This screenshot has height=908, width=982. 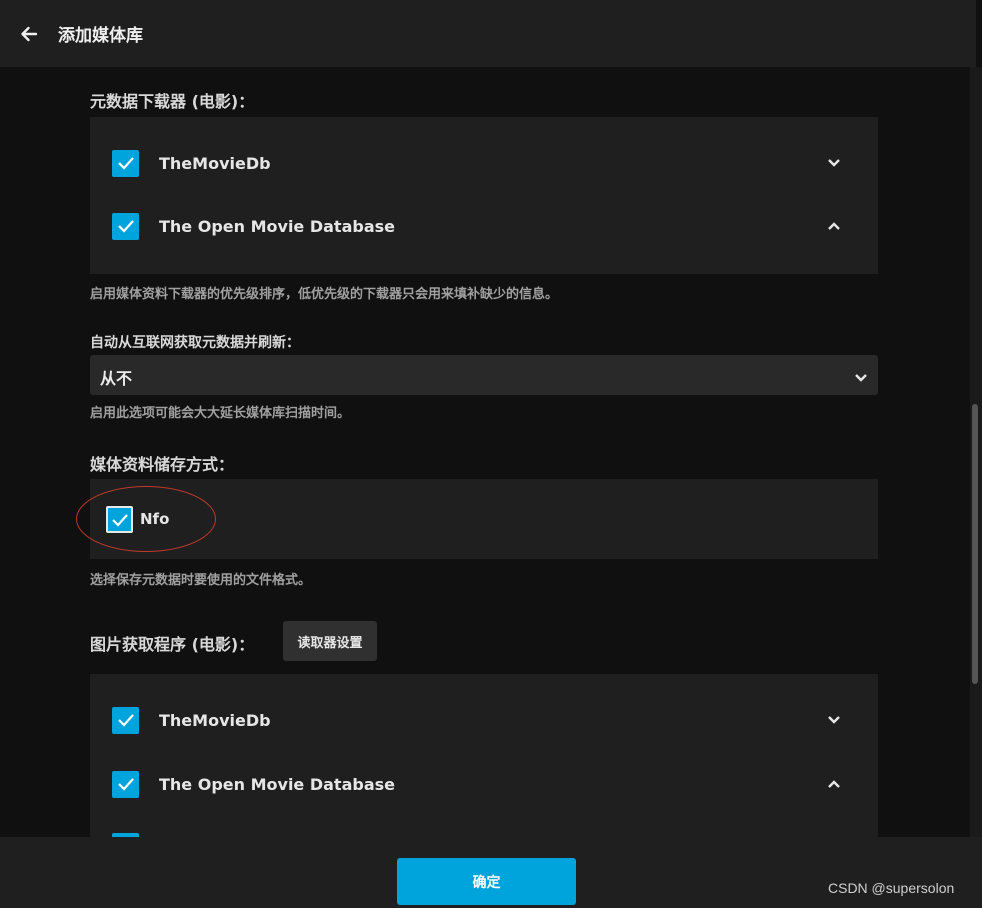 What do you see at coordinates (162, 464) in the screenshot?
I see `metadata-savers-label: 媒体资料储存方式：` at bounding box center [162, 464].